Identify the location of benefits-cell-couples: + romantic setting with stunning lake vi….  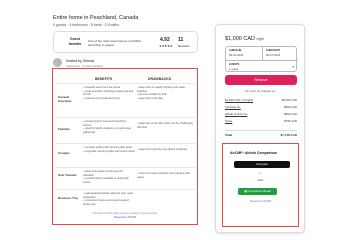
(109, 149).